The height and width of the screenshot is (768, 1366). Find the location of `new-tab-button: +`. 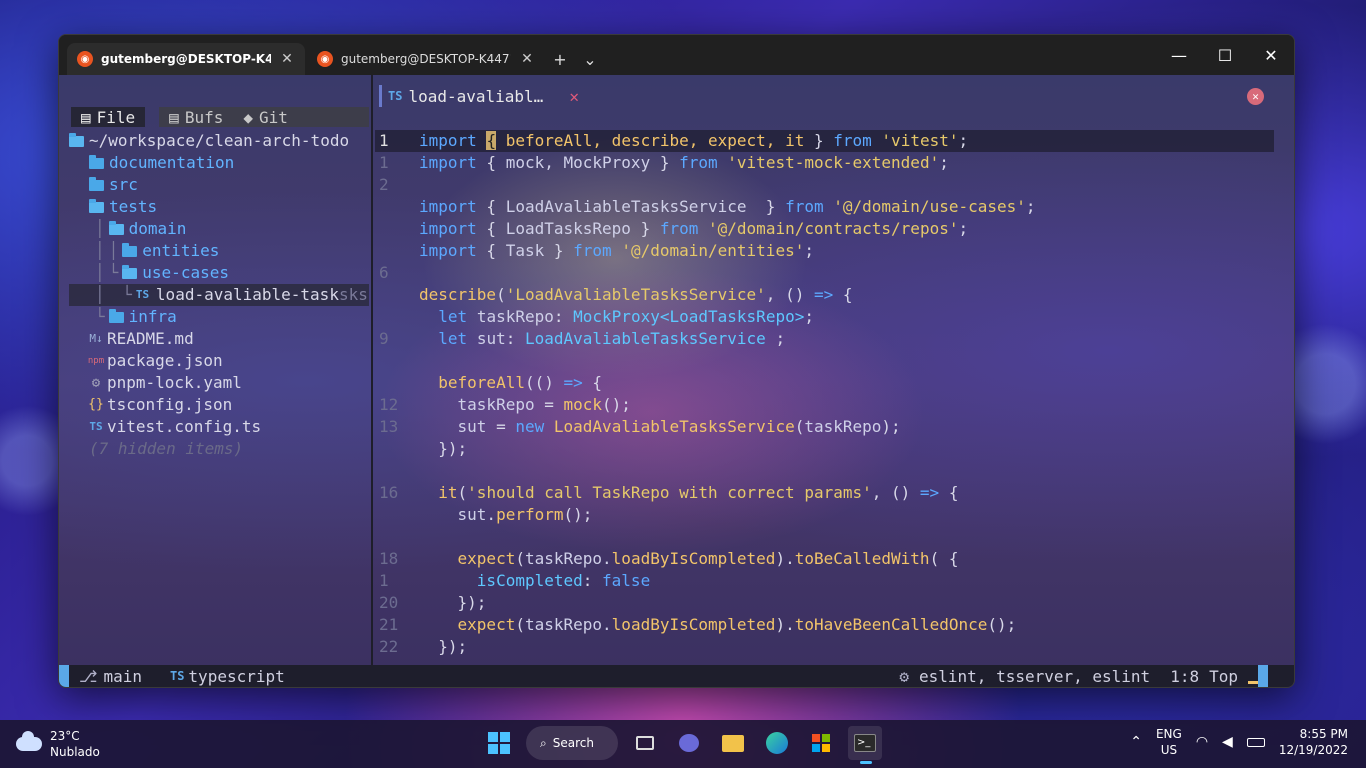

new-tab-button: + is located at coordinates (560, 59).